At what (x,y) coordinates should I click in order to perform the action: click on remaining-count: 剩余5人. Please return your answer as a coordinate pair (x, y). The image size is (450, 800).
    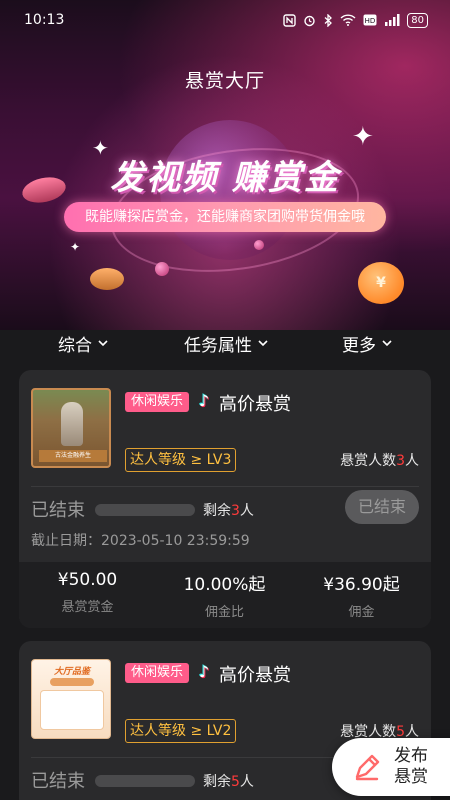
    Looking at the image, I should click on (228, 781).